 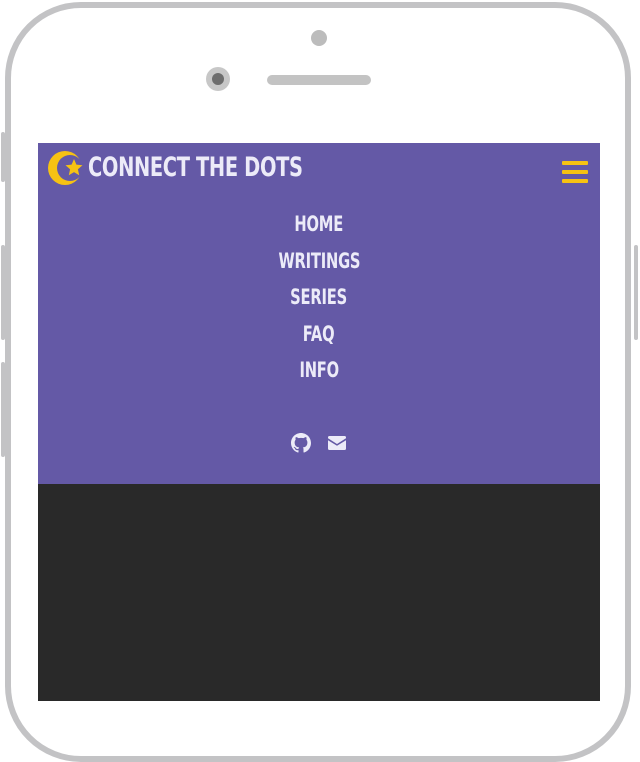 I want to click on email-link, so click(x=337, y=443).